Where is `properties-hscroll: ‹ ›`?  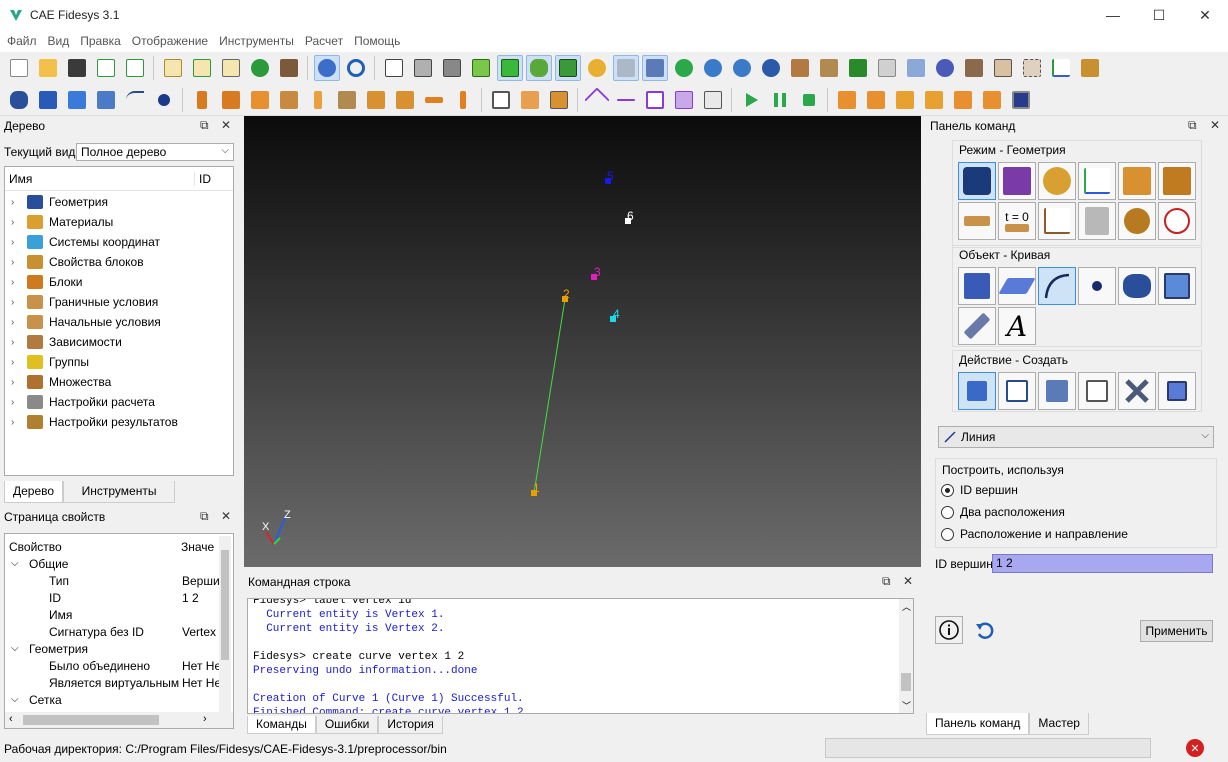 properties-hscroll: ‹ › is located at coordinates (119, 720).